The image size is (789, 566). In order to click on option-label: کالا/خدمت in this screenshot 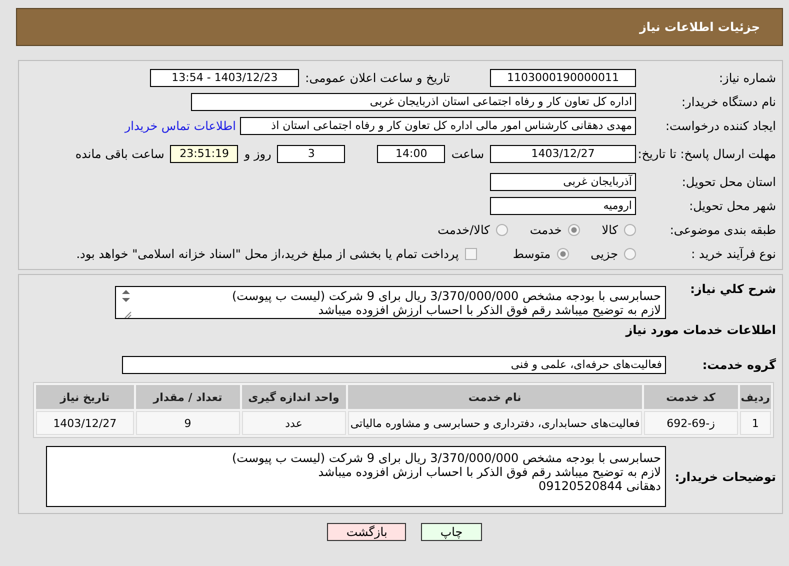, I will do `click(464, 229)`.